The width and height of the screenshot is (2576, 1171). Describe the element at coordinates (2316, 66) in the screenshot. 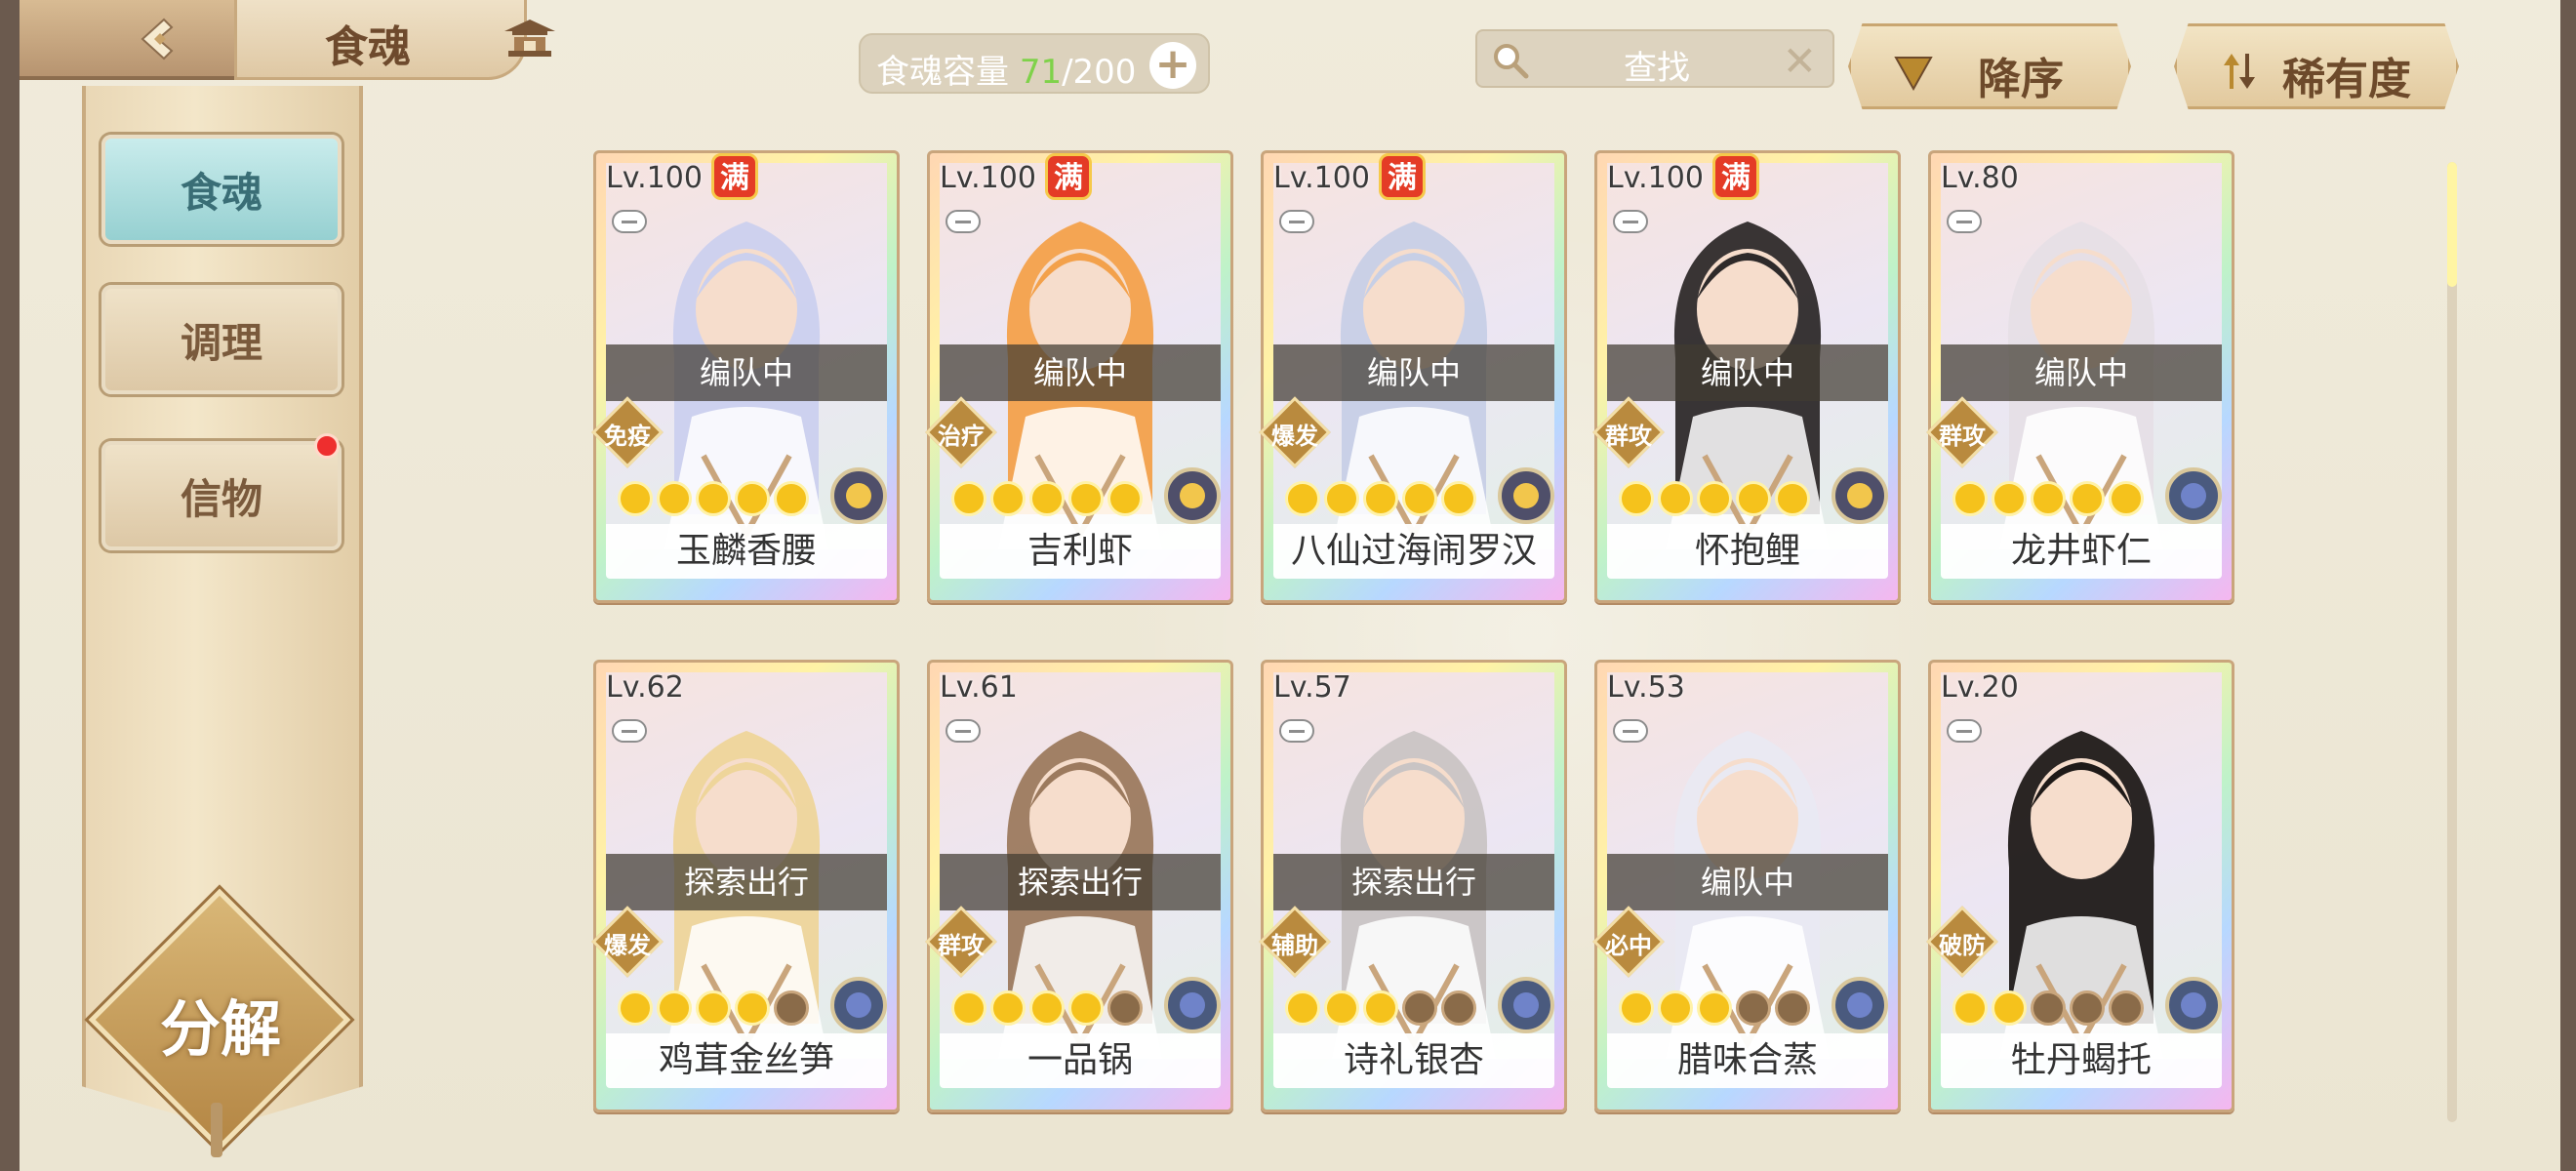

I see `sort-rarity-button: 稀有度` at that location.